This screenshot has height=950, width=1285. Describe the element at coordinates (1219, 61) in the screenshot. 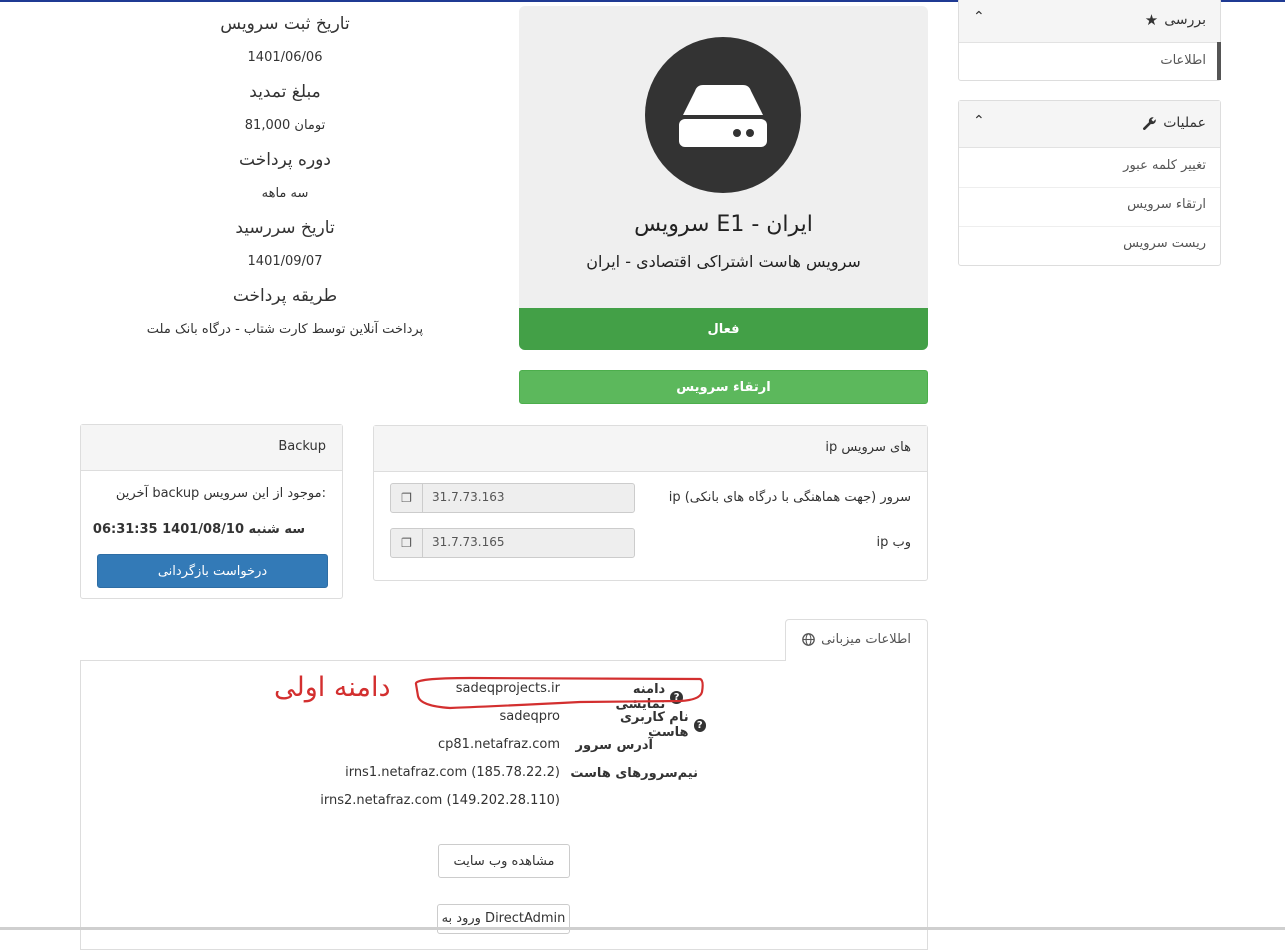

I see `active-indicator` at that location.